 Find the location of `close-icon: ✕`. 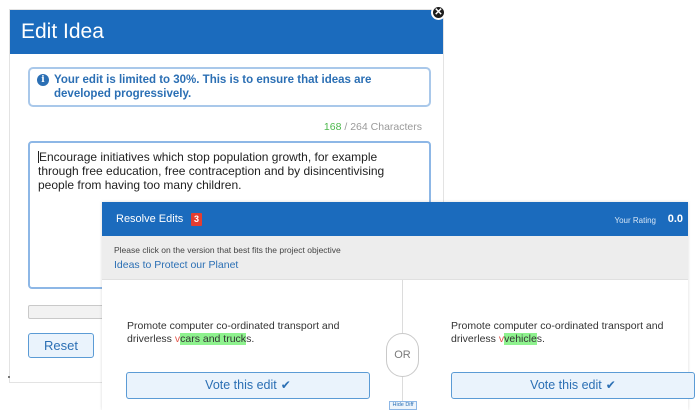

close-icon: ✕ is located at coordinates (438, 12).